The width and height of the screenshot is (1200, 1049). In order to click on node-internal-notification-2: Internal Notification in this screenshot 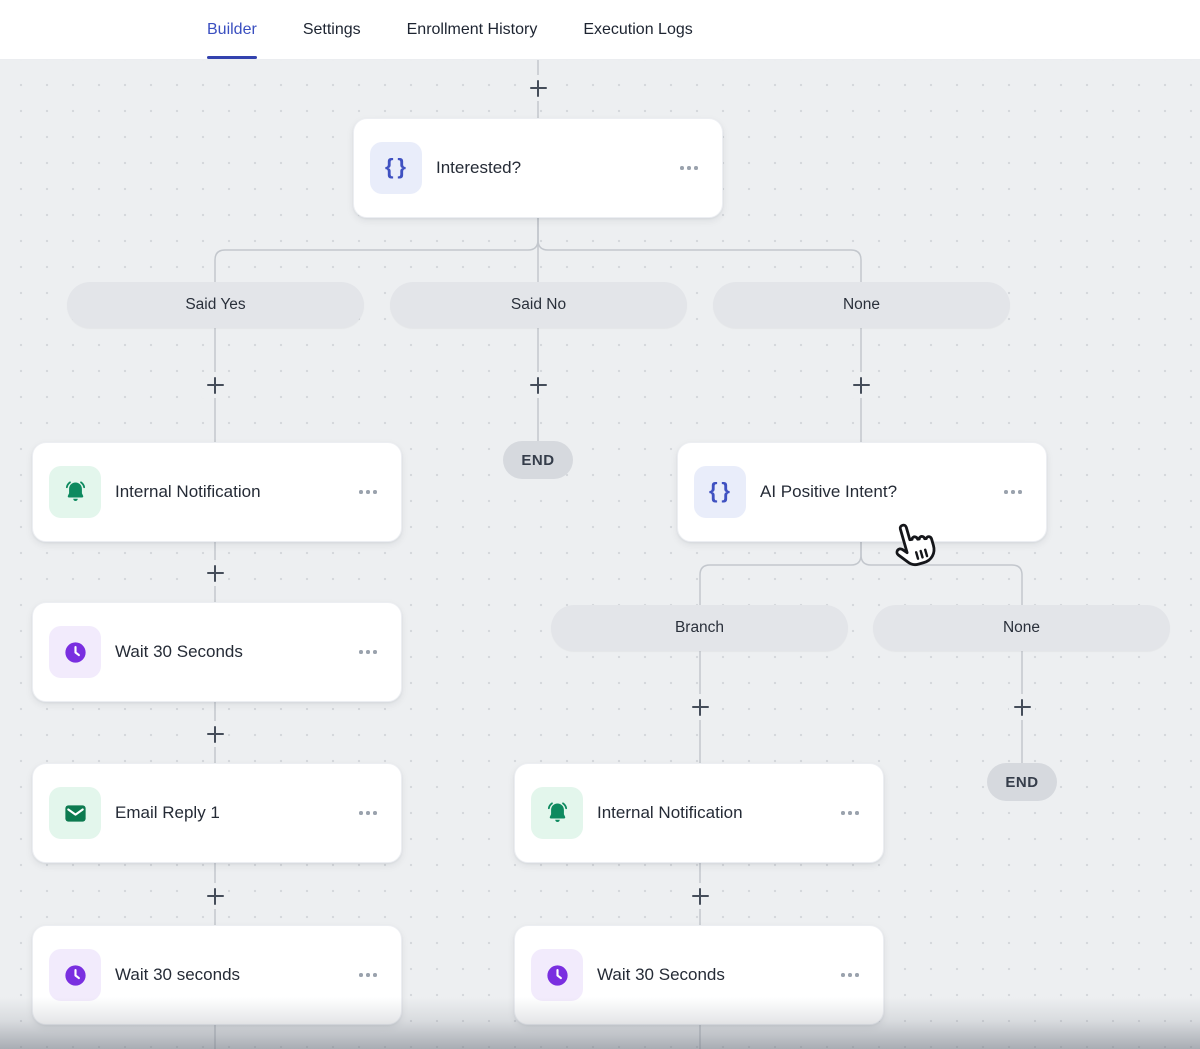, I will do `click(699, 813)`.